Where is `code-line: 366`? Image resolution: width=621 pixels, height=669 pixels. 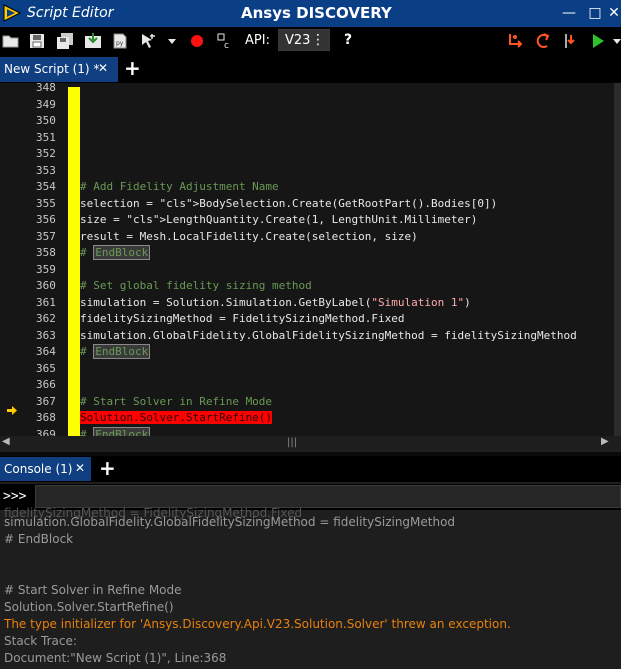
code-line: 366 is located at coordinates (307, 384).